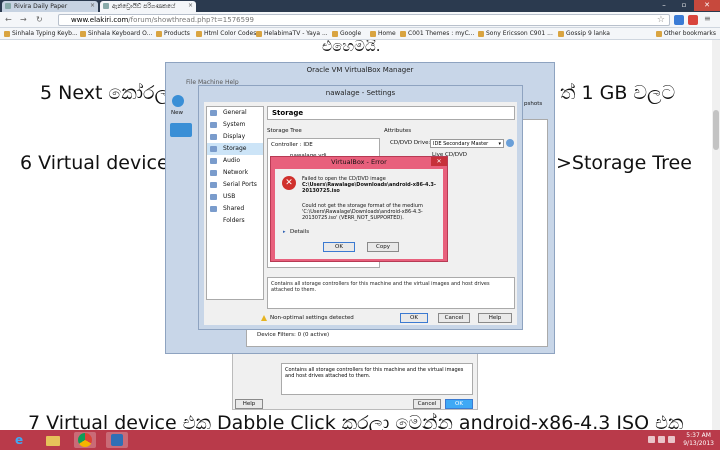 Image resolution: width=720 pixels, height=450 pixels. I want to click on dialog-title: VirtualBox - Error, so click(359, 162).